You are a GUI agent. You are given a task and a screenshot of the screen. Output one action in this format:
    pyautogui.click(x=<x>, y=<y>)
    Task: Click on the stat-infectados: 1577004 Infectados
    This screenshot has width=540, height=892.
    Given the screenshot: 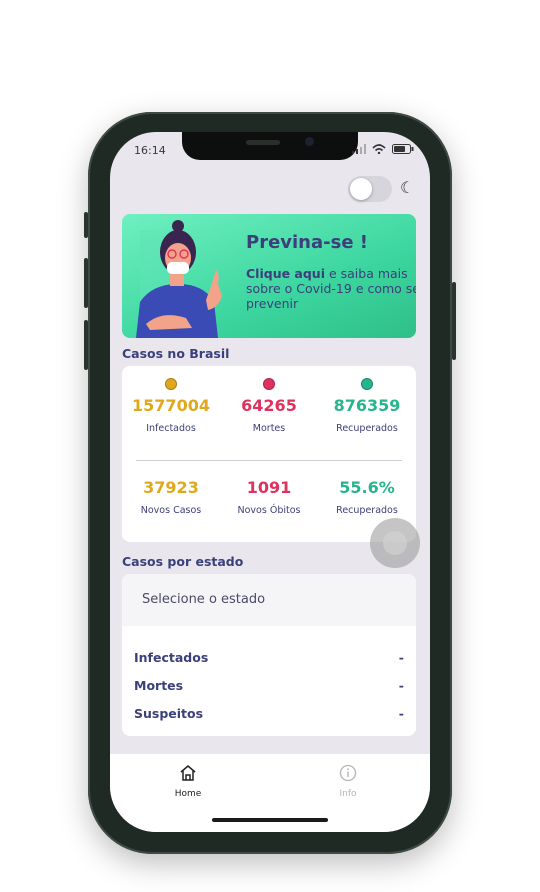 What is the action you would take?
    pyautogui.click(x=171, y=406)
    